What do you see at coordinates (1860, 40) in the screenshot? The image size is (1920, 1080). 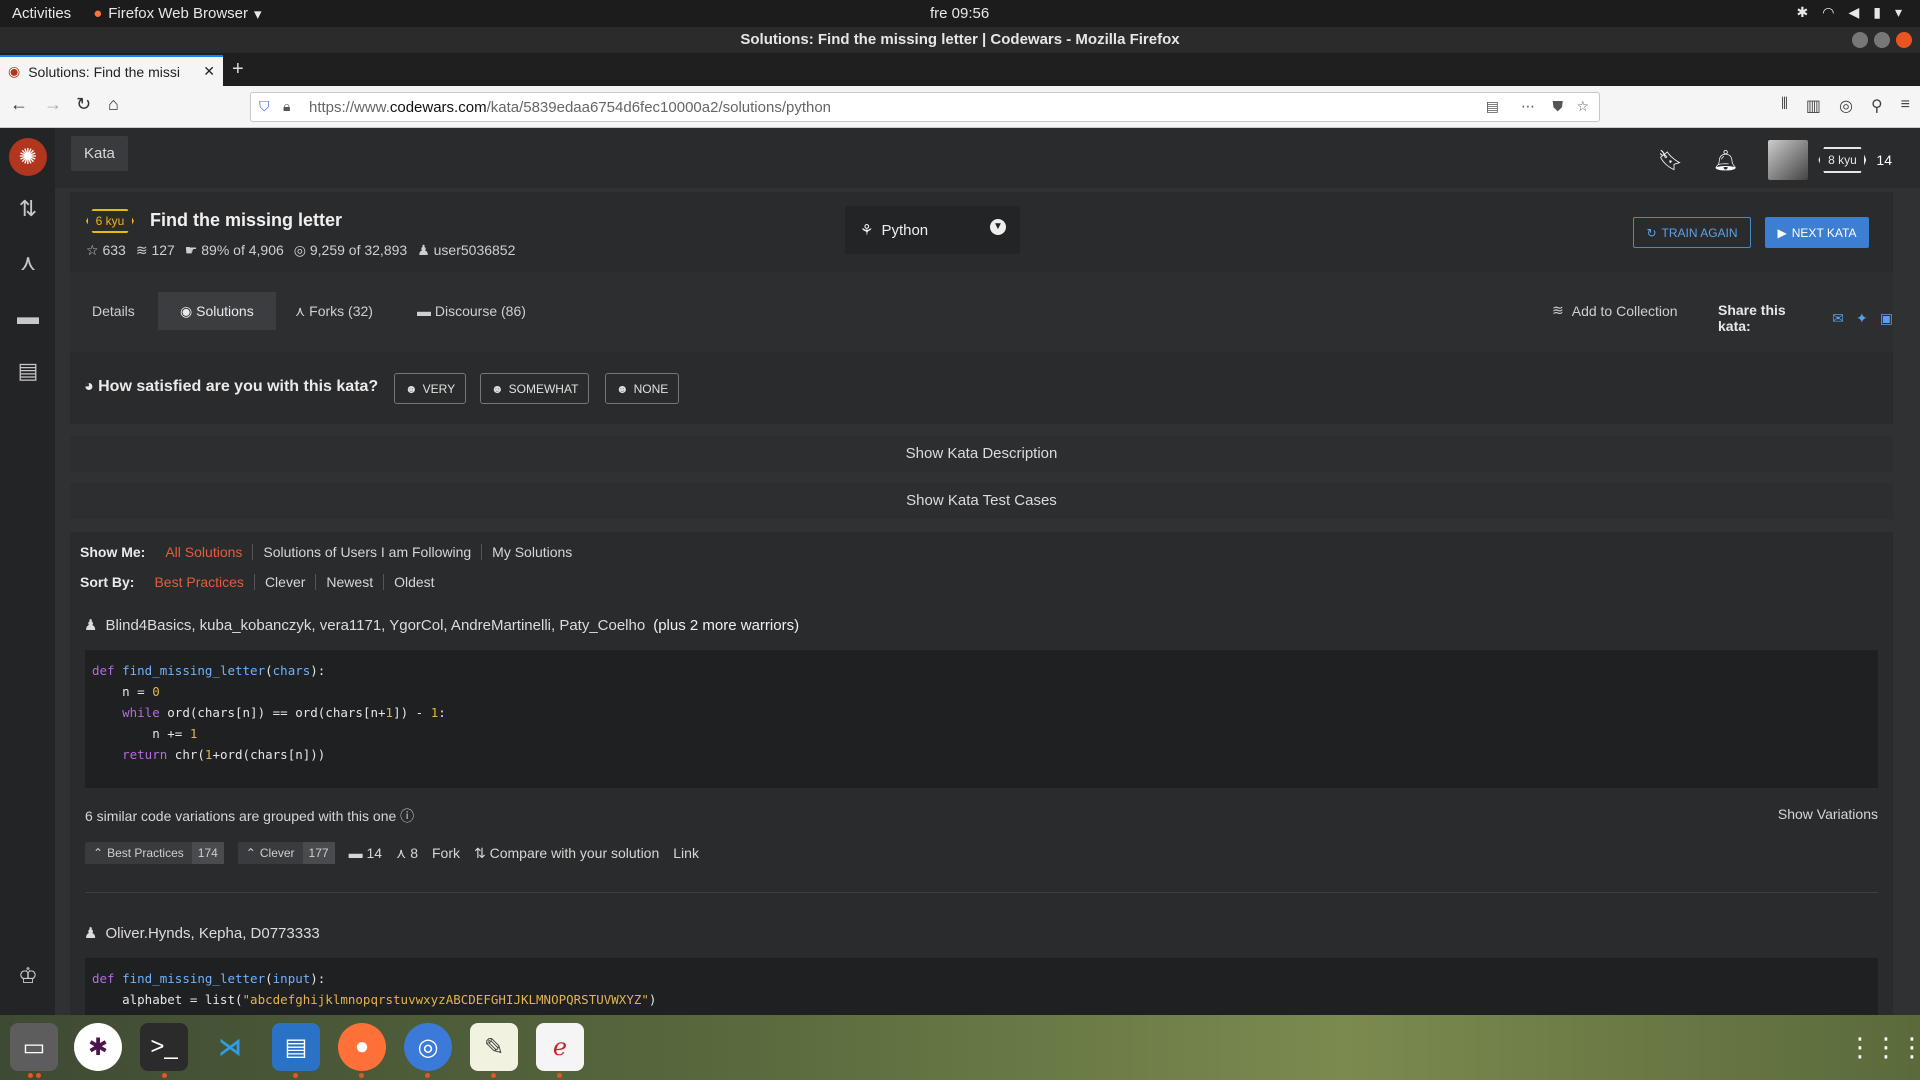 I see `minimize-button` at bounding box center [1860, 40].